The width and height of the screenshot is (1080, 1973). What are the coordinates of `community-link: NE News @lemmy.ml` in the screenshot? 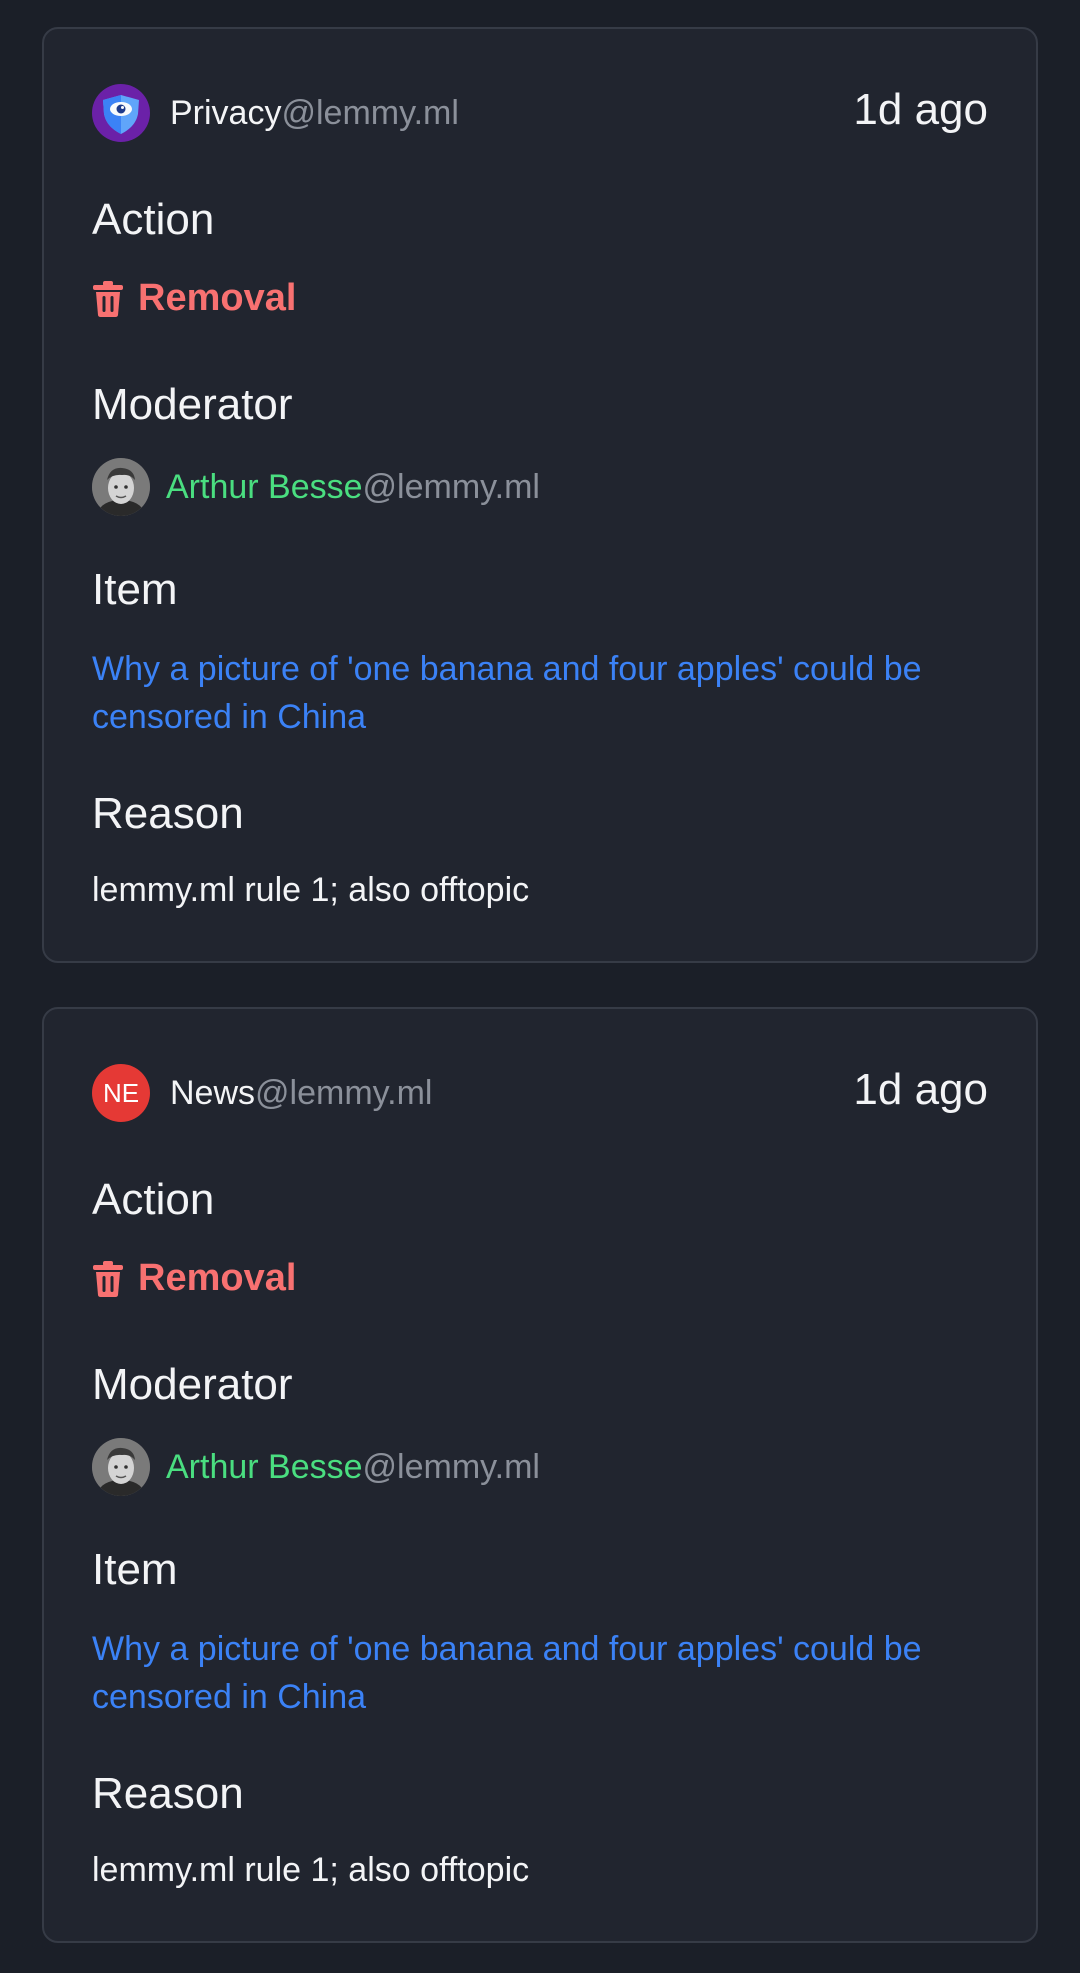 It's located at (262, 1093).